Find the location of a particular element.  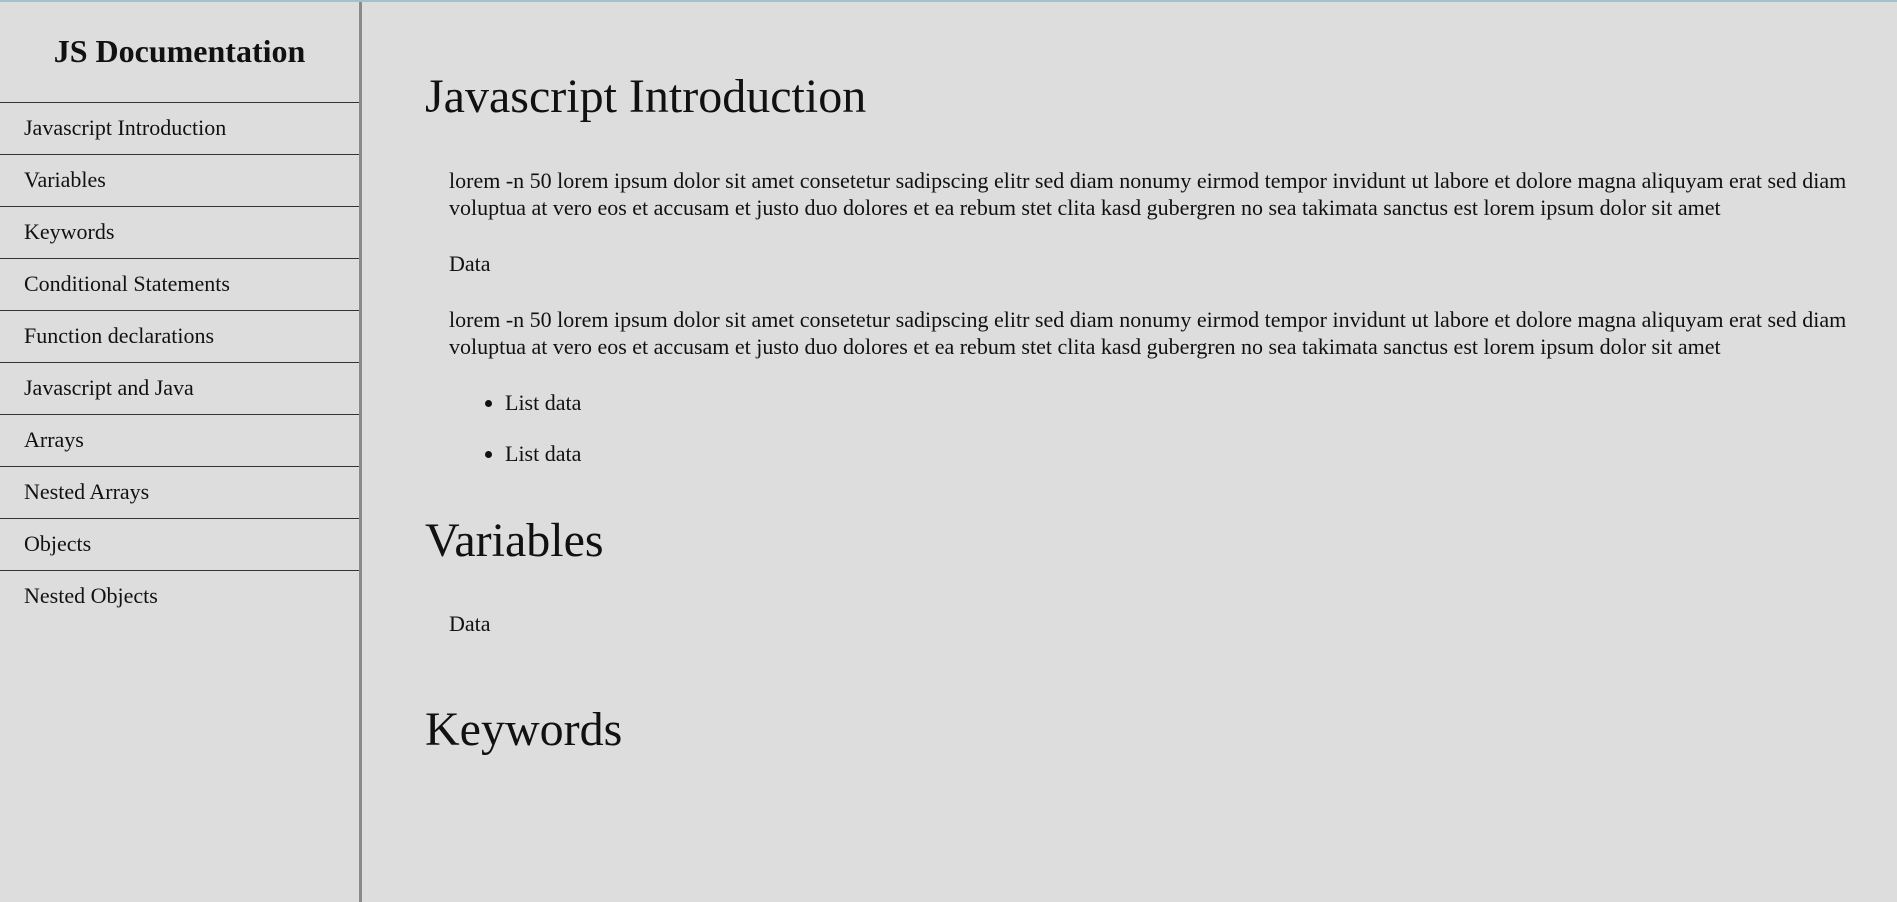

nav-item: Keywords is located at coordinates (179, 233).